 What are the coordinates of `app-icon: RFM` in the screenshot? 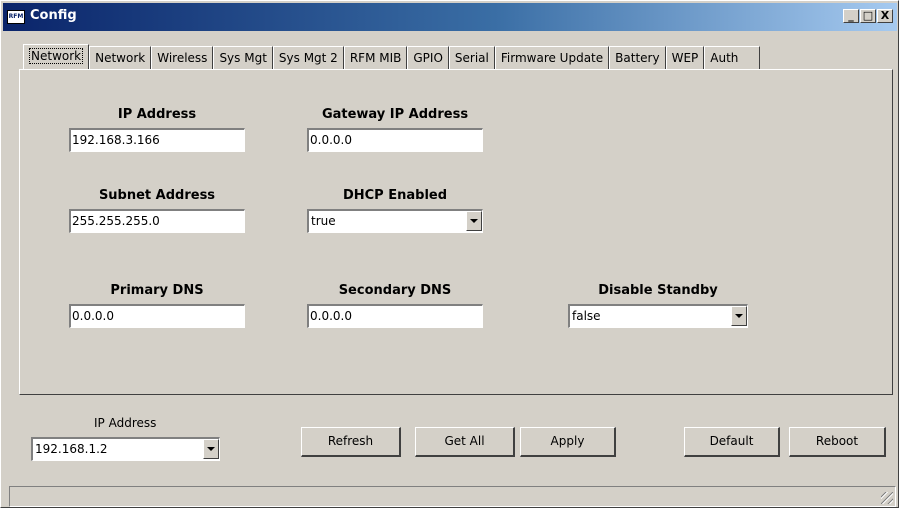 It's located at (16, 17).